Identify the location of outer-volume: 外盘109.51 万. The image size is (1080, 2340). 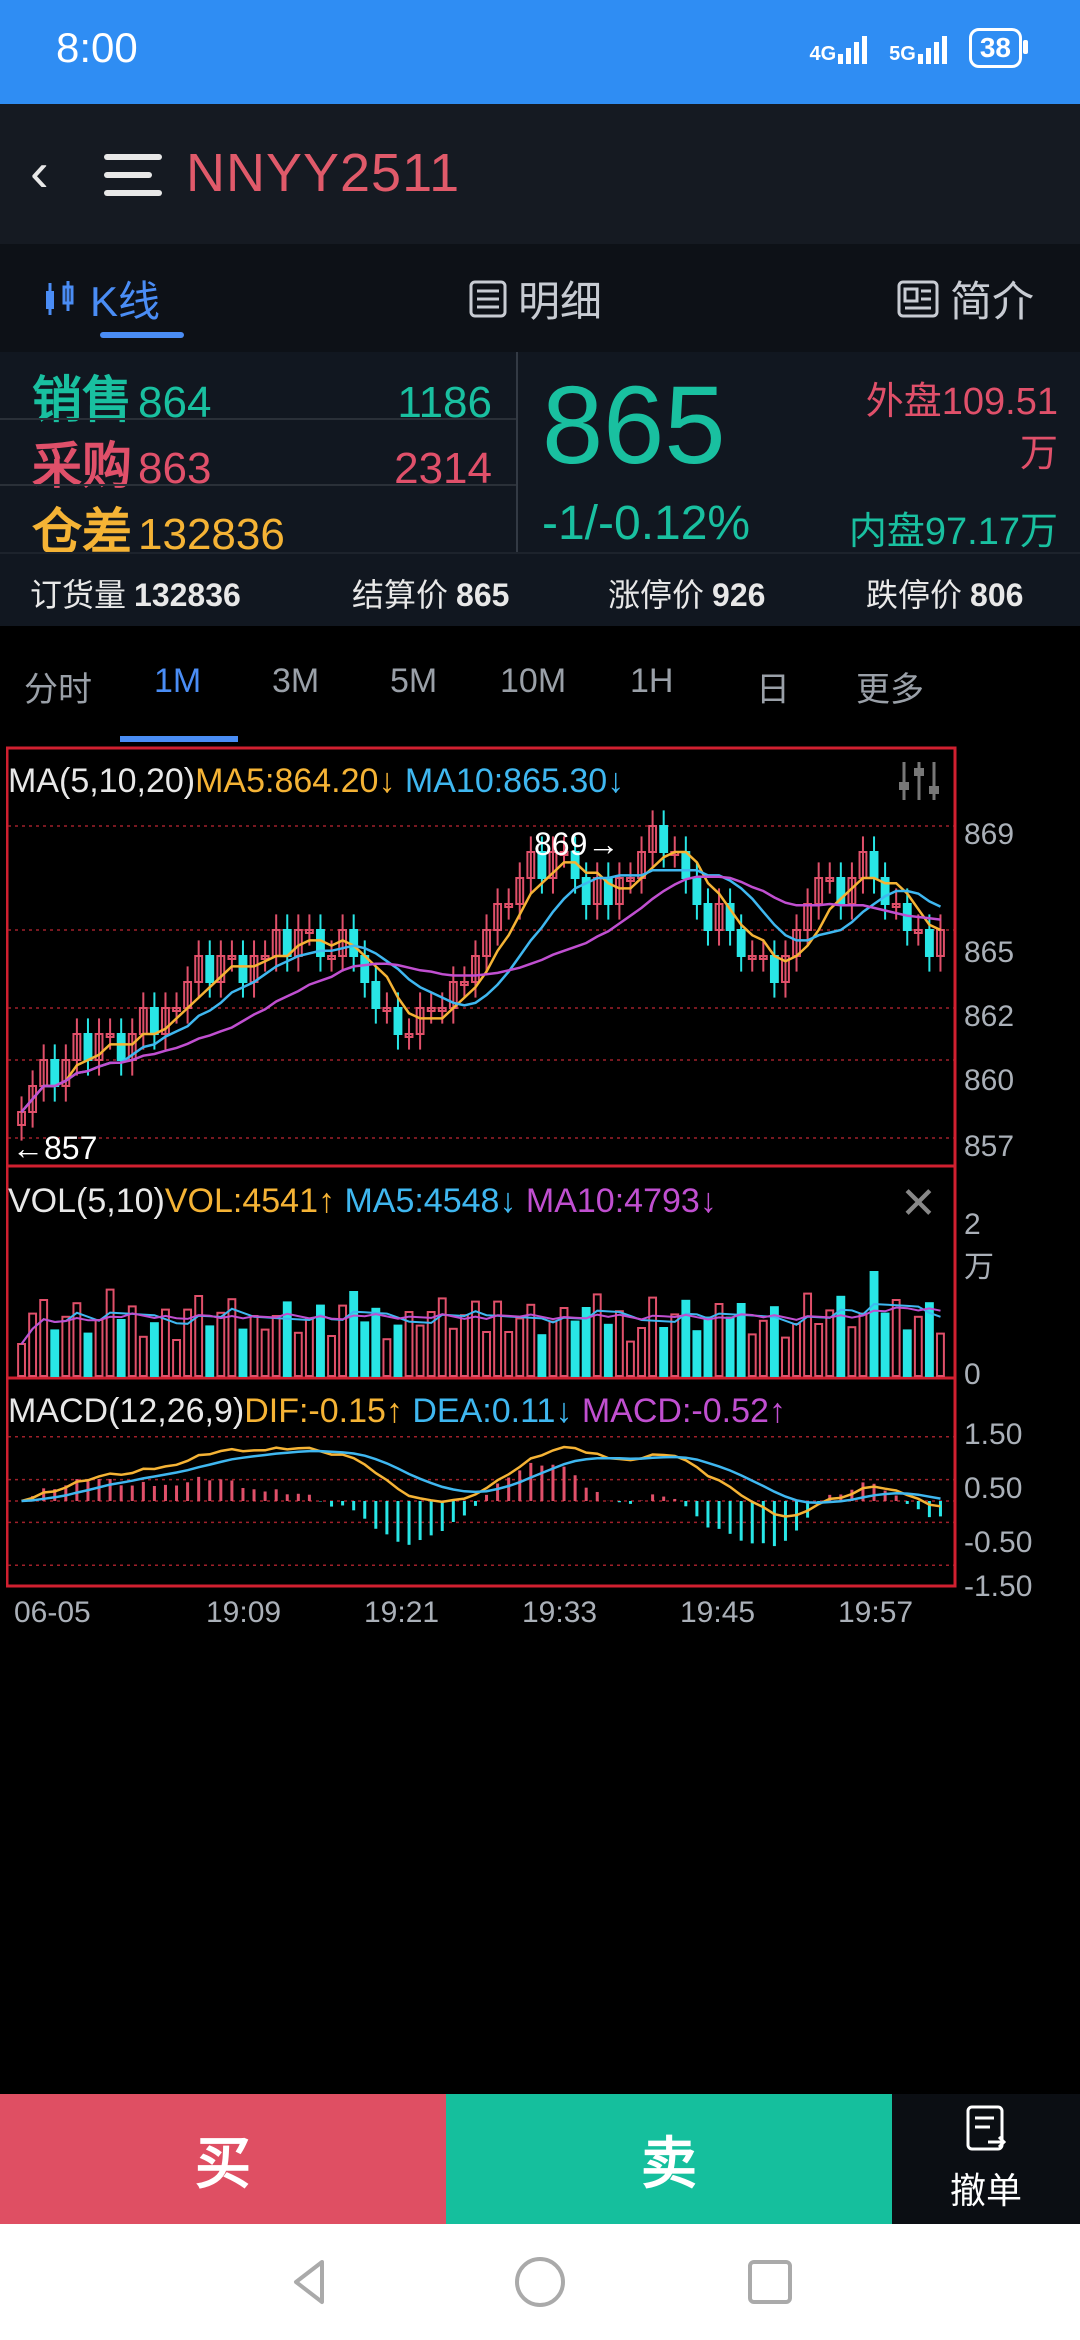
(962, 428).